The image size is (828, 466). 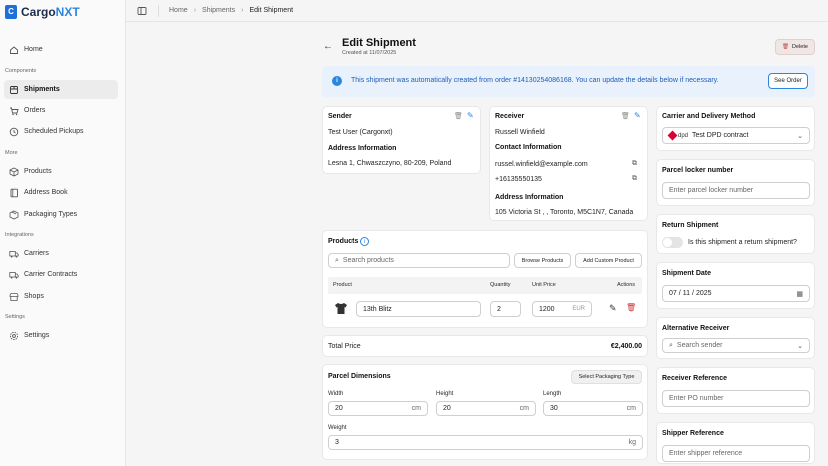 I want to click on col-unit-price: Unit Price, so click(x=544, y=285).